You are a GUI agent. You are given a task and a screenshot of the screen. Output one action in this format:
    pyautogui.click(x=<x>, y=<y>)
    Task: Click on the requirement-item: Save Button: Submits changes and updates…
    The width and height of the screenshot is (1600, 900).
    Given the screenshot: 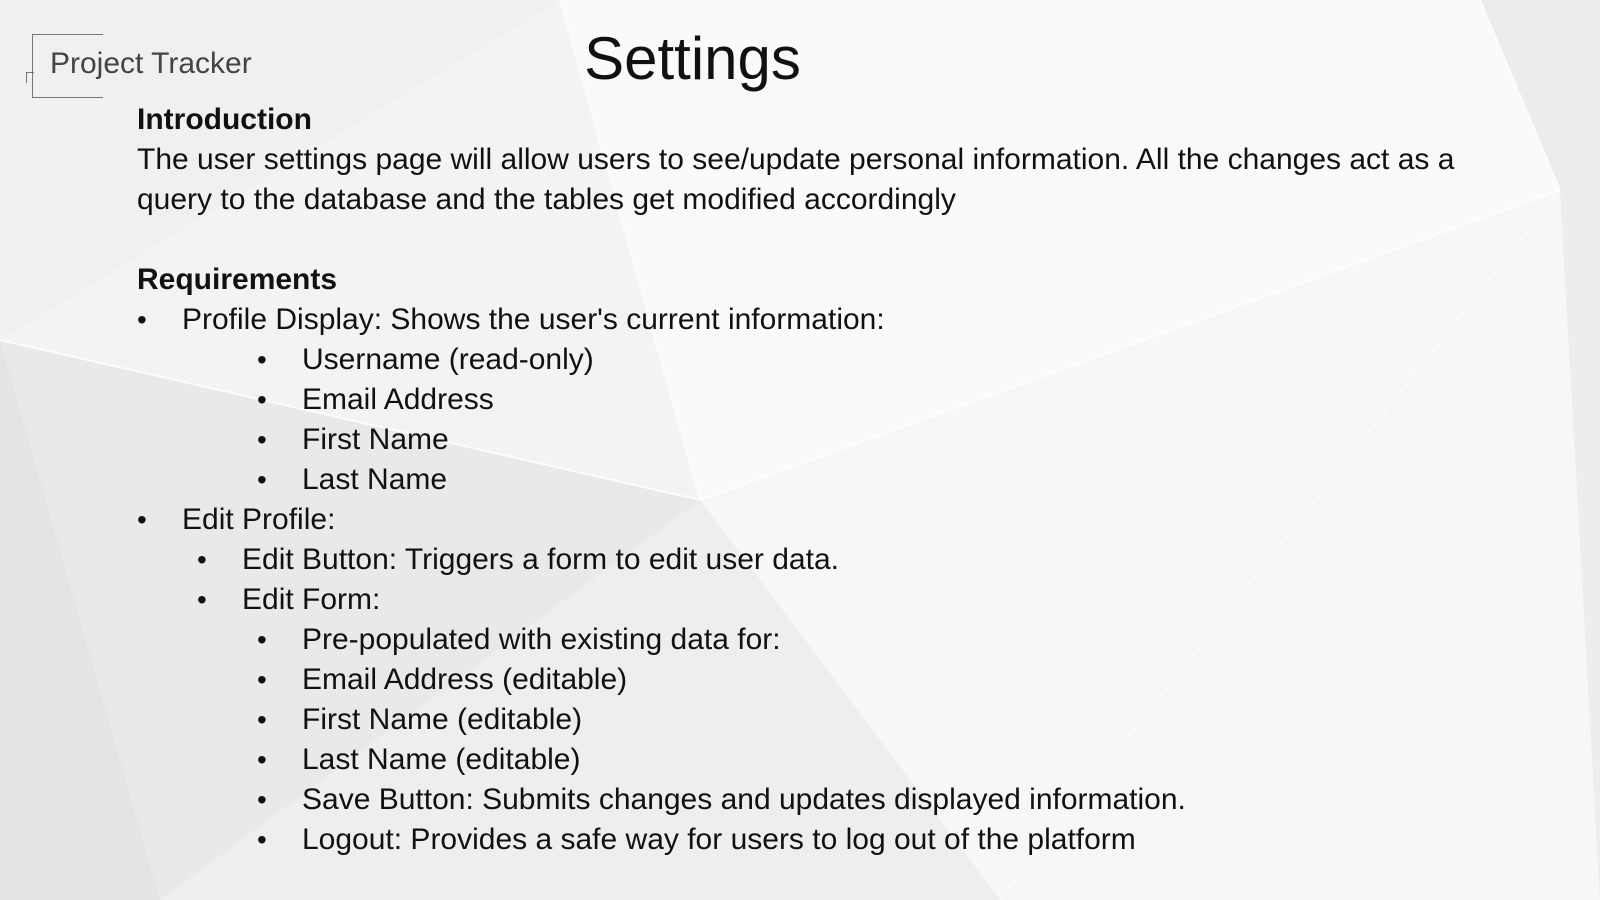 What is the action you would take?
    pyautogui.click(x=802, y=800)
    